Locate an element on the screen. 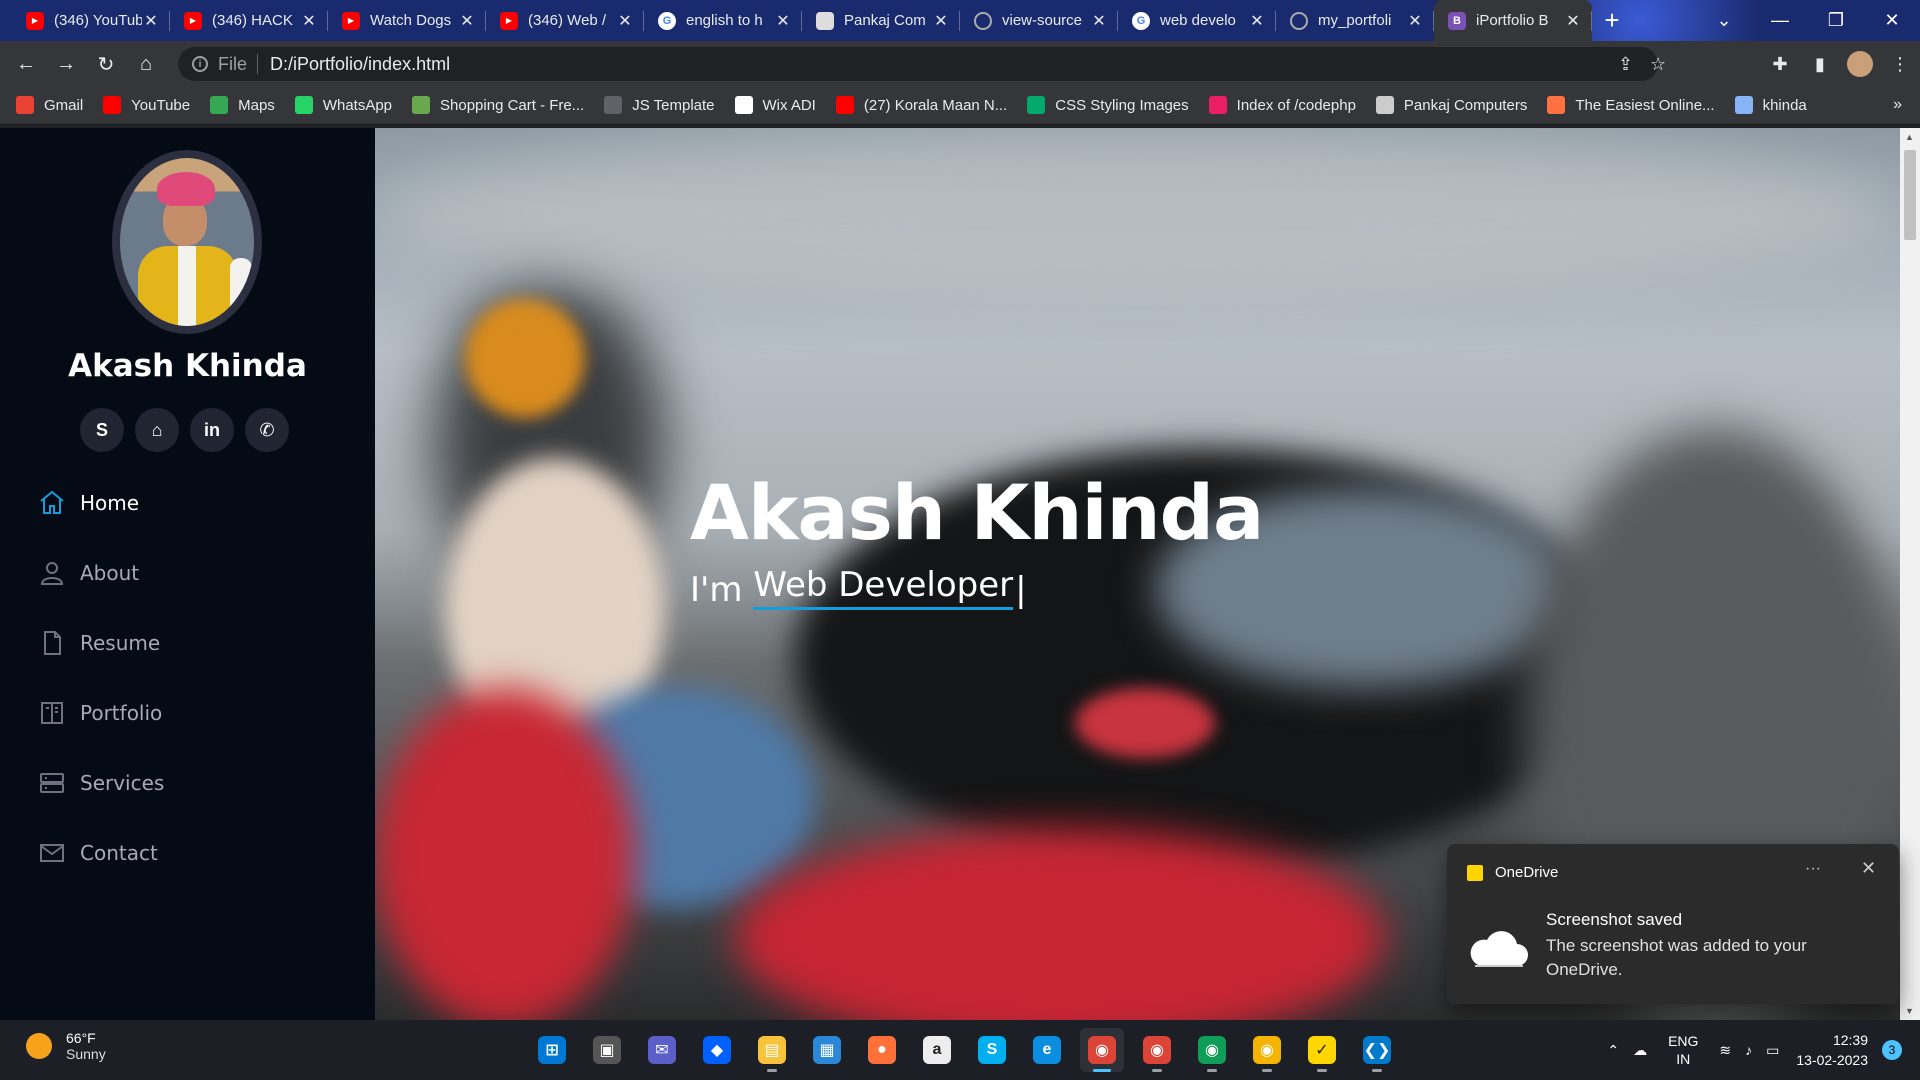 The height and width of the screenshot is (1080, 1920). windows-start-icon: ⊞ is located at coordinates (552, 1050).